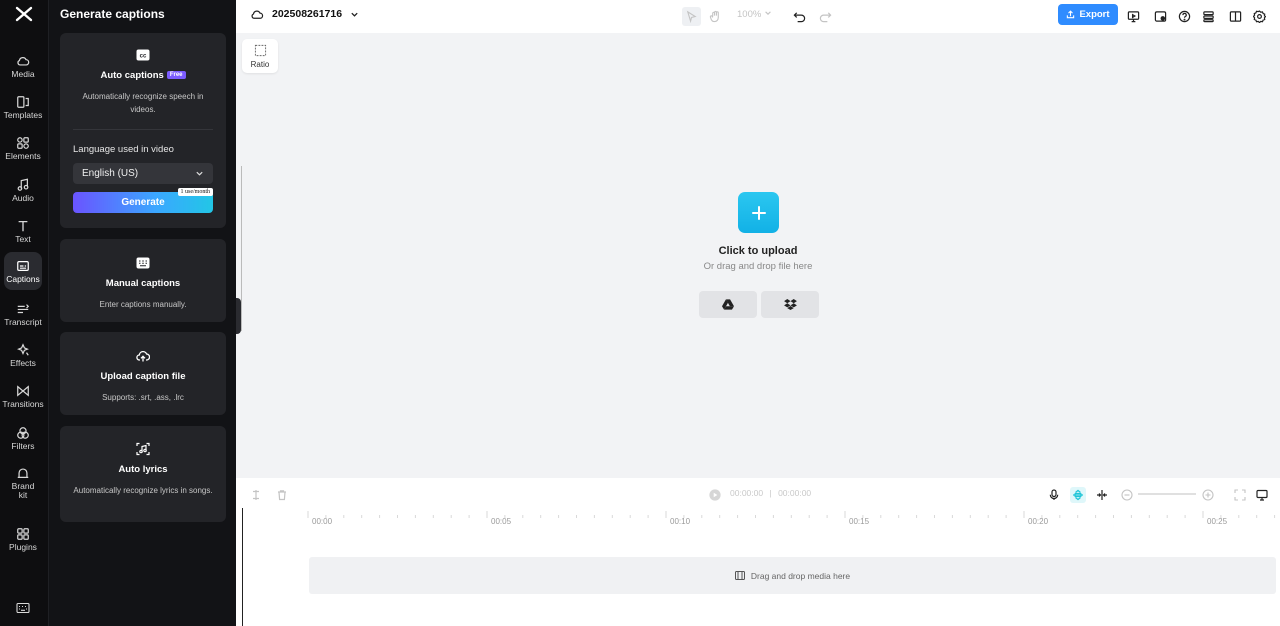 The height and width of the screenshot is (626, 1280). Describe the element at coordinates (1217, 521) in the screenshot. I see `tick-label: 00:25` at that location.